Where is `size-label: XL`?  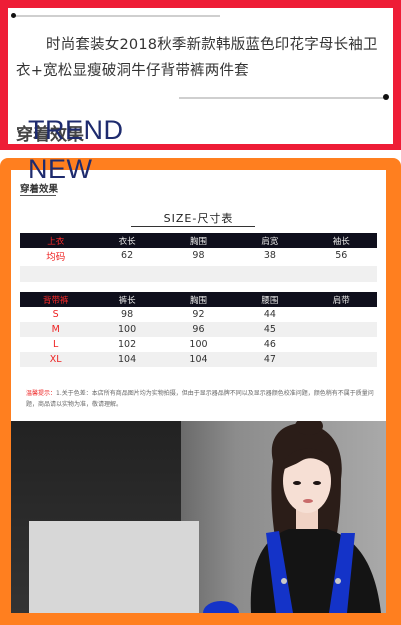 size-label: XL is located at coordinates (56, 359).